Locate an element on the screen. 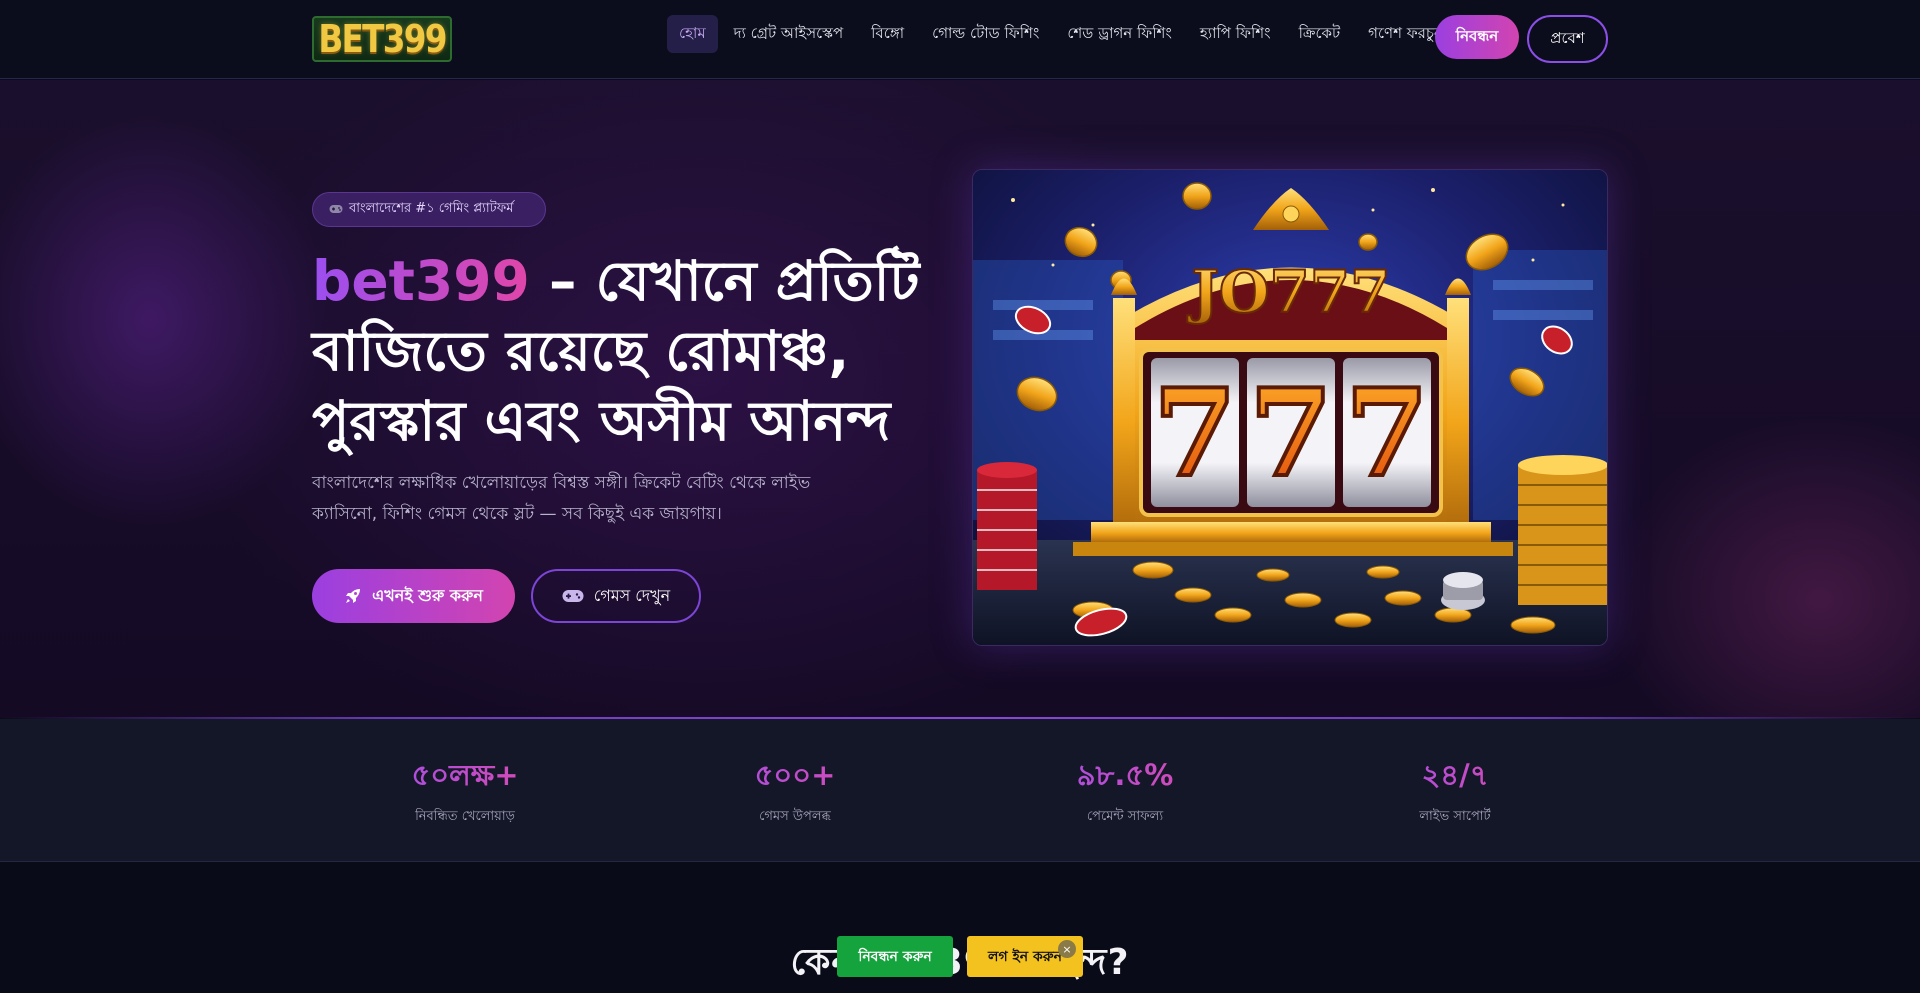  nav-home: হোম is located at coordinates (692, 34).